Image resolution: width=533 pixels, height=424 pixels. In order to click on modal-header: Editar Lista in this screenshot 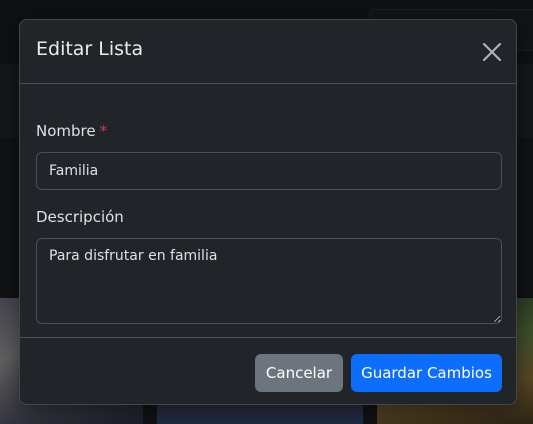, I will do `click(268, 52)`.